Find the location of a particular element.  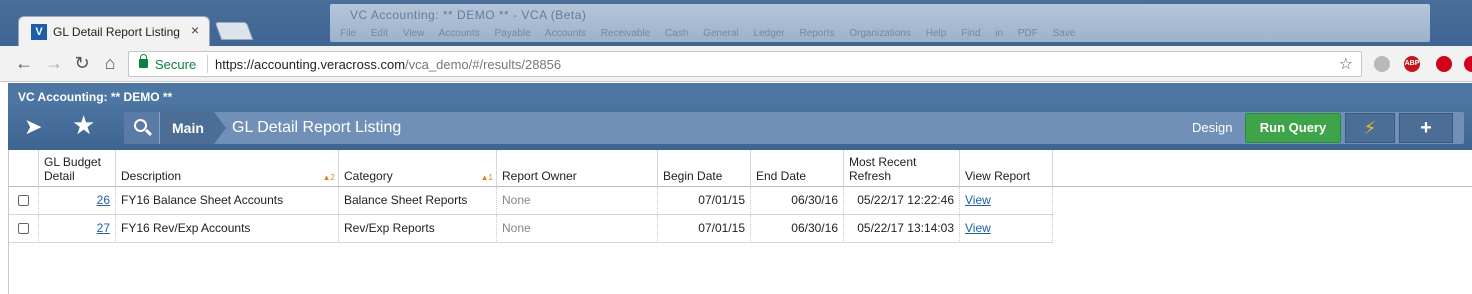

column-header-label: Description is located at coordinates (151, 176).